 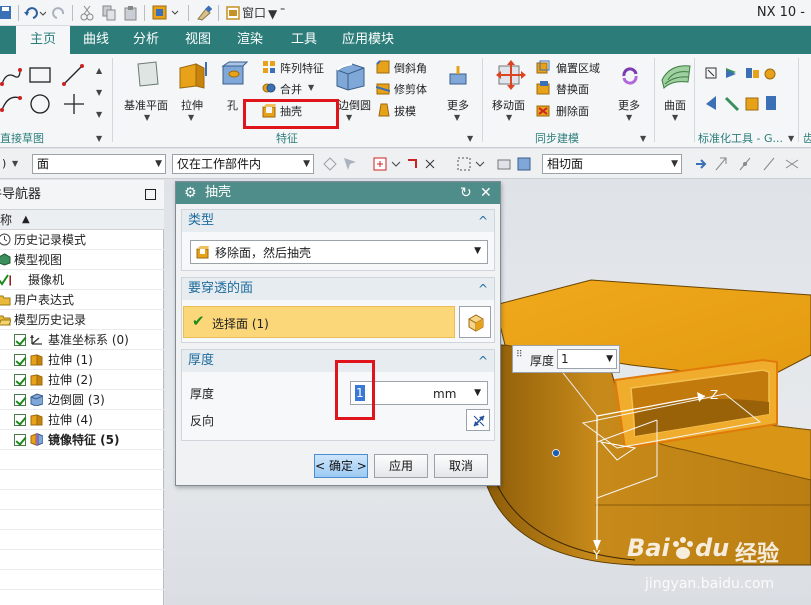 I want to click on apply-button: 应用, so click(x=401, y=466).